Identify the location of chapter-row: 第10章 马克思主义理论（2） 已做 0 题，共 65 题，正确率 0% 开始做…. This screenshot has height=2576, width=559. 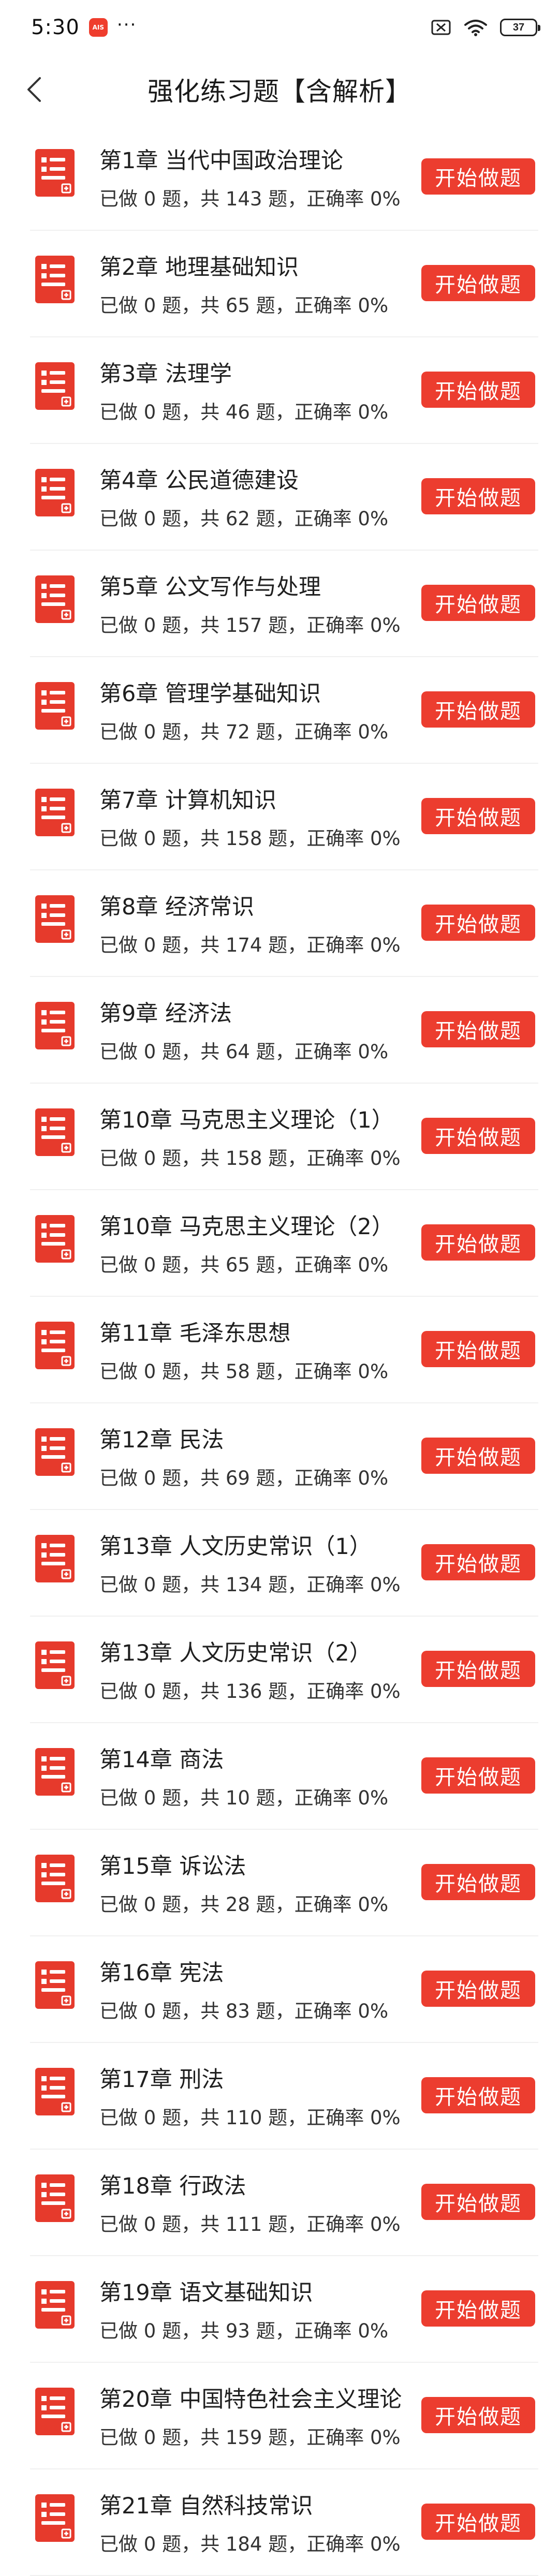
(279, 1243).